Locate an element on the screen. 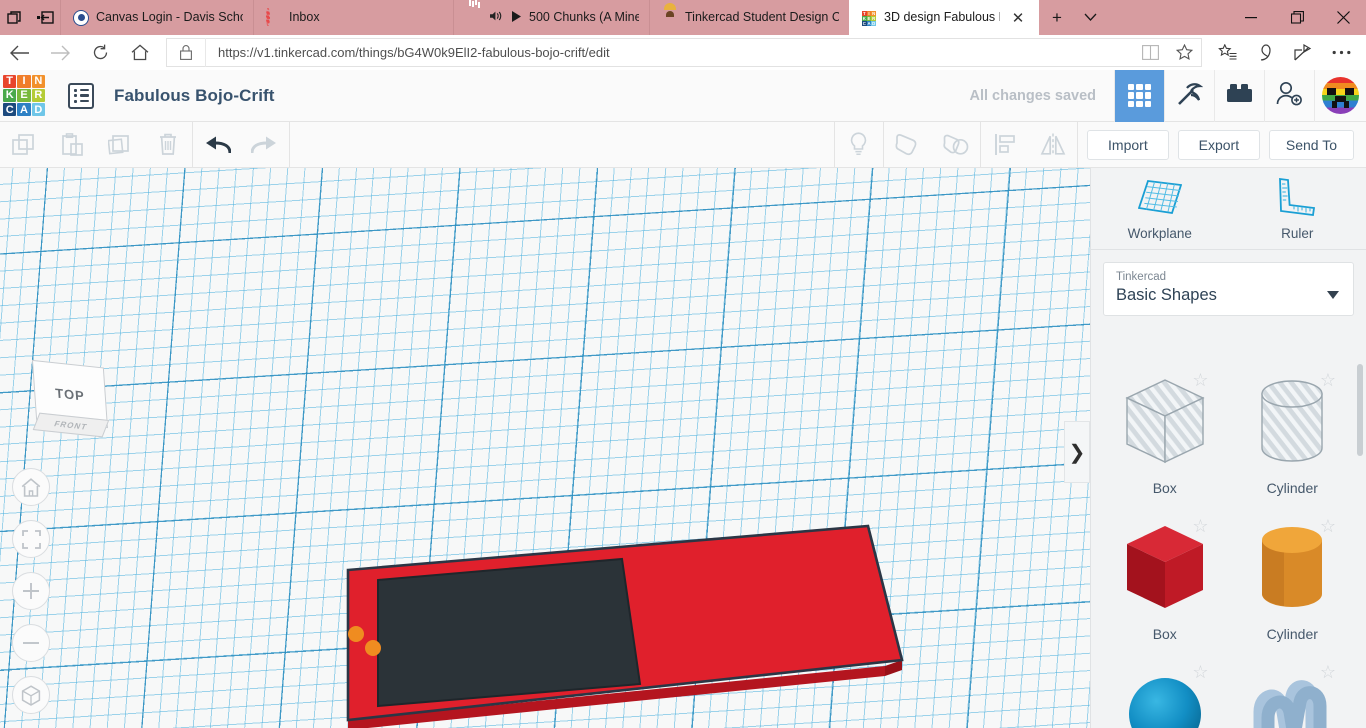 This screenshot has width=1366, height=728. tab-audio-icon is located at coordinates (497, 17).